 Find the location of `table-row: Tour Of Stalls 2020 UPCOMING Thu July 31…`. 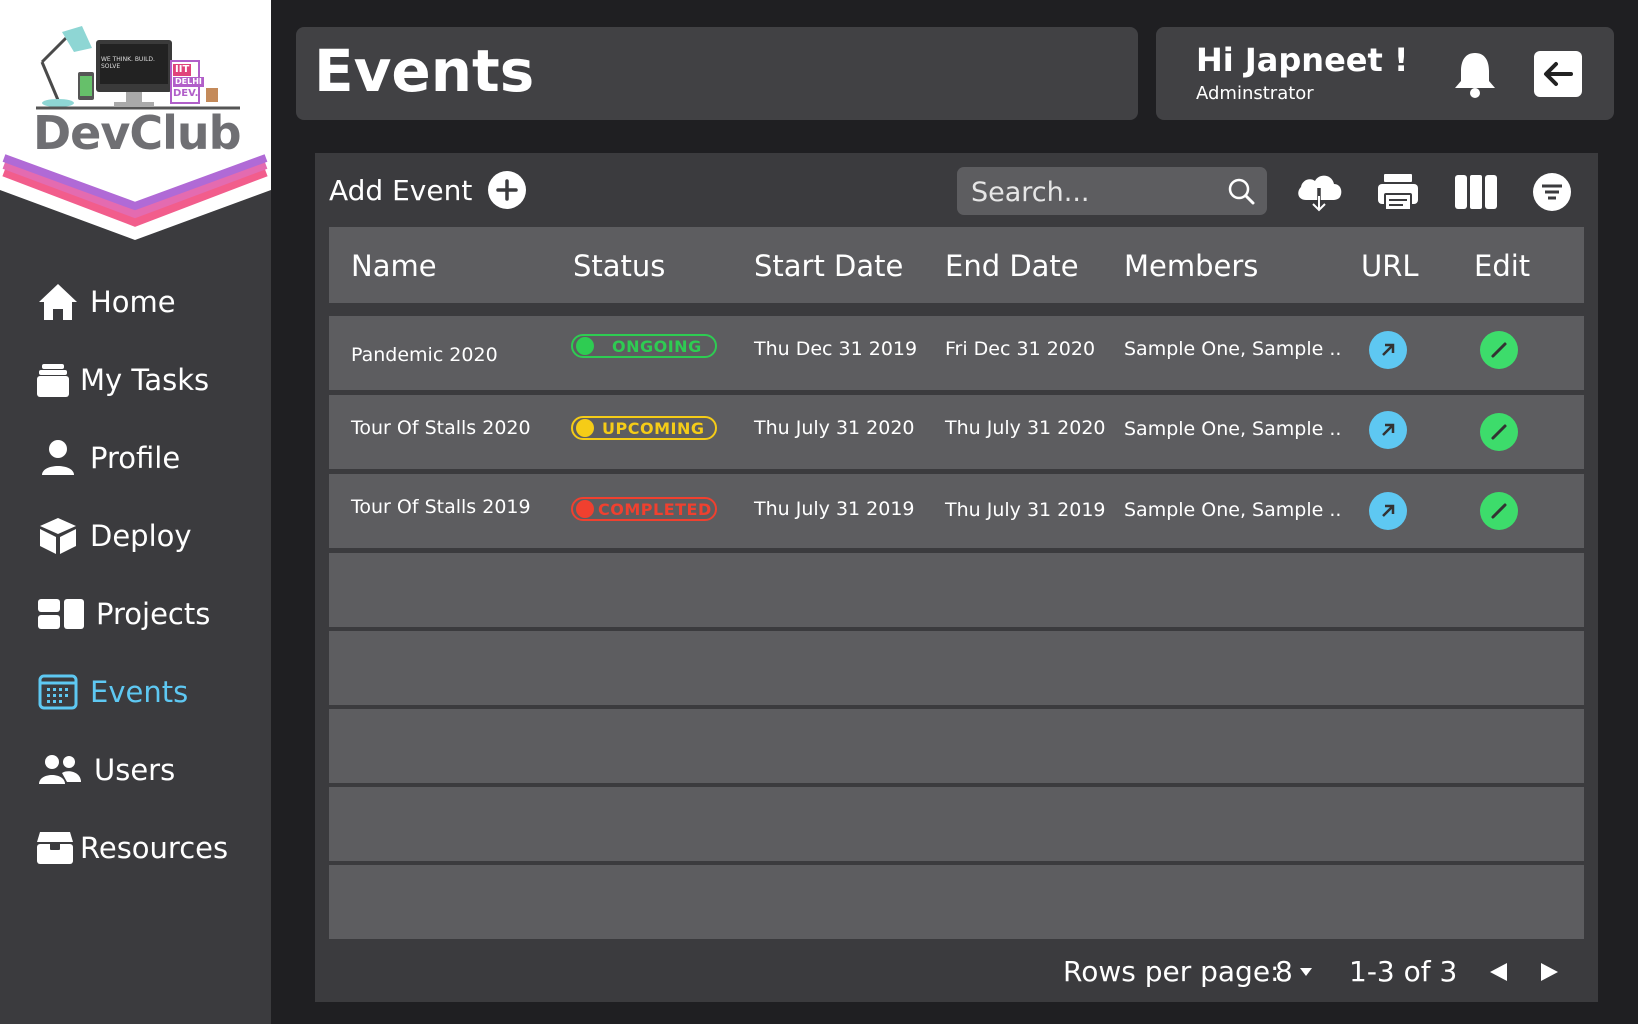

table-row: Tour Of Stalls 2020 UPCOMING Thu July 31… is located at coordinates (956, 432).